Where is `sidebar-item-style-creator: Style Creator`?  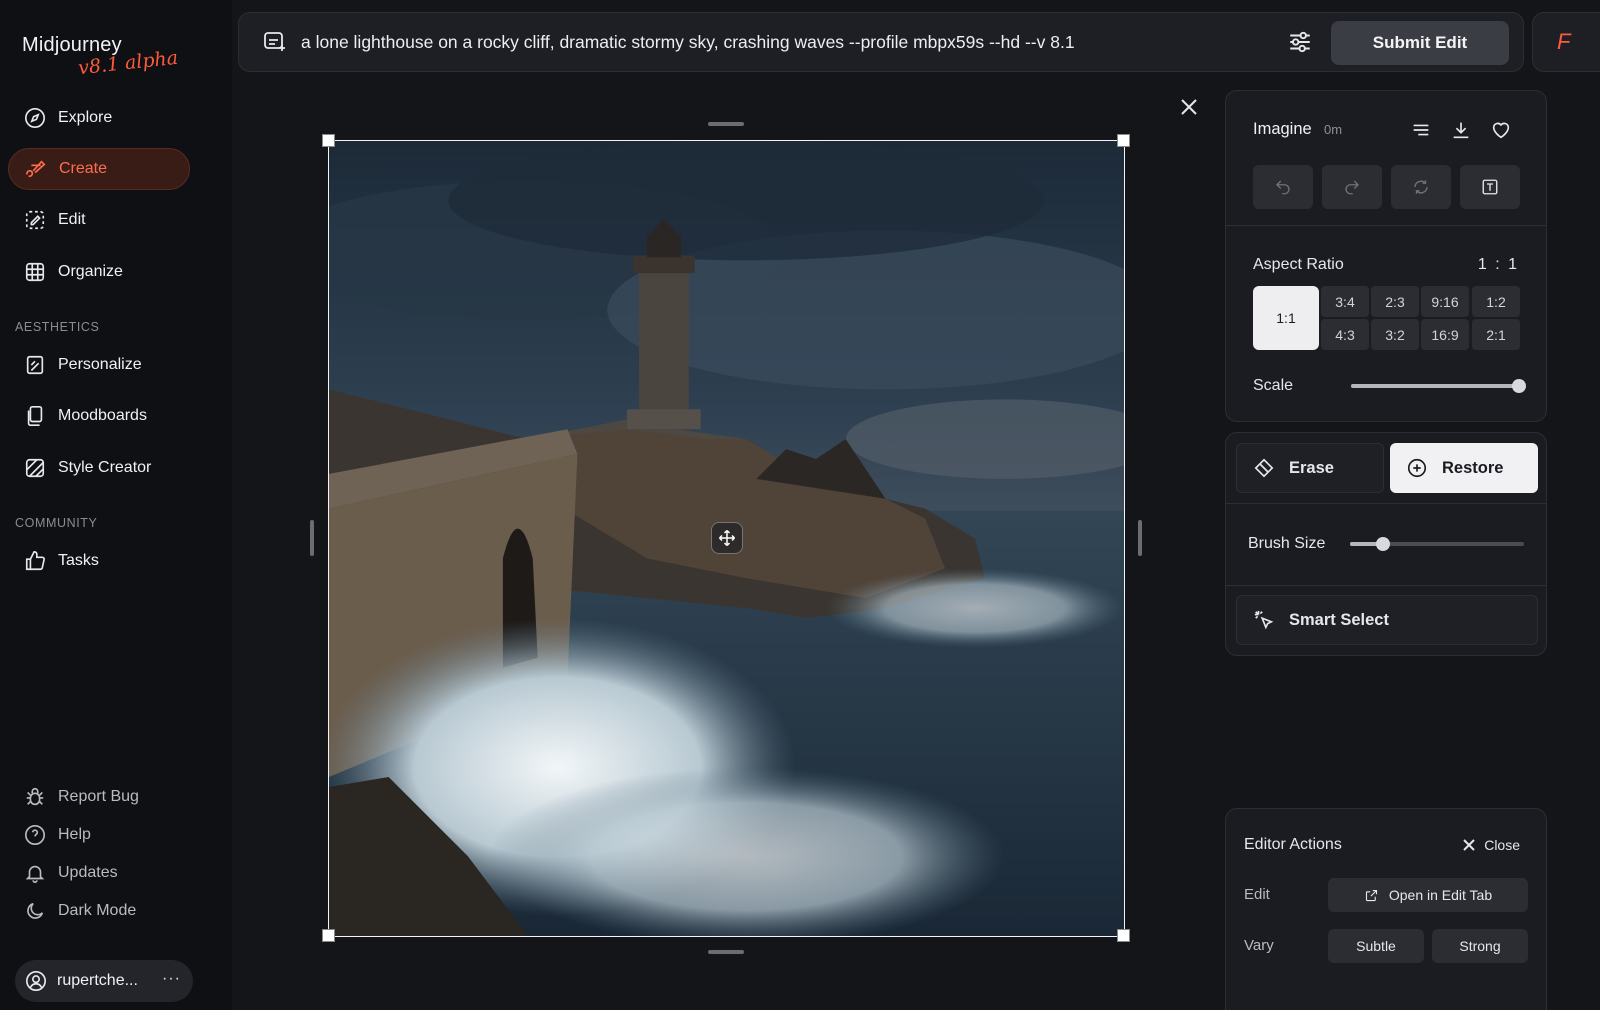
sidebar-item-style-creator: Style Creator is located at coordinates (99, 468).